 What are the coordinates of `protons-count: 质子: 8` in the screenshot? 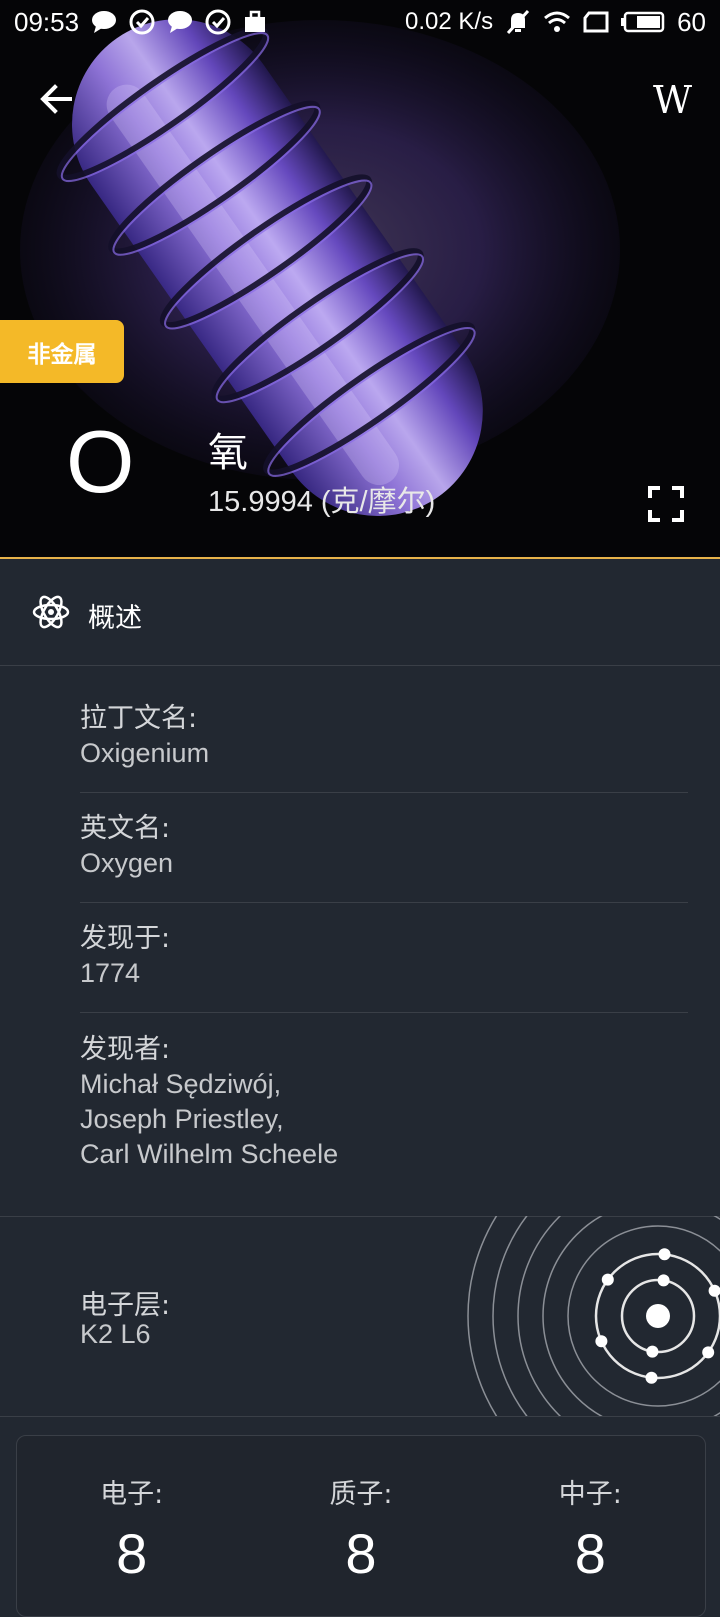 It's located at (360, 1526).